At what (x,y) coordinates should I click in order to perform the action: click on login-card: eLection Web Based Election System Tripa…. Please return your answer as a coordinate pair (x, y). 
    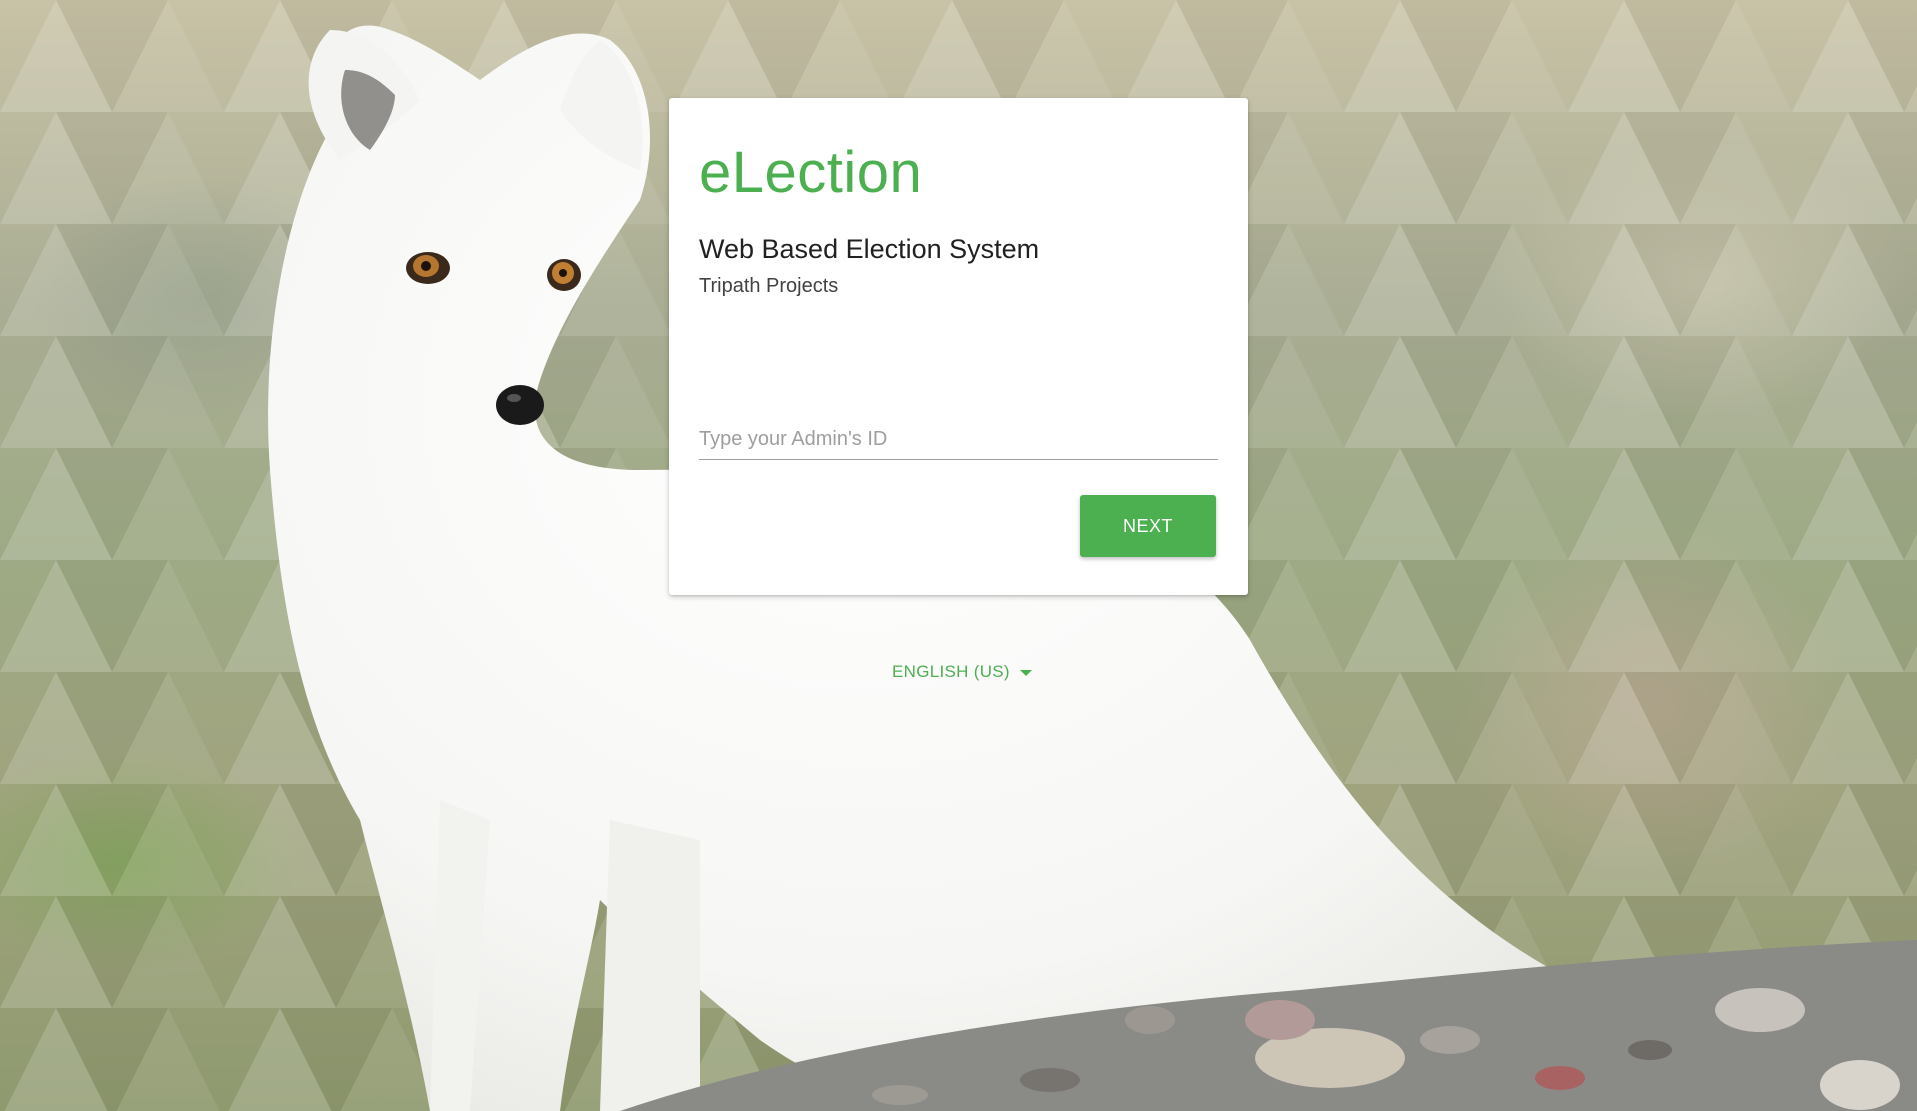
    Looking at the image, I should click on (958, 346).